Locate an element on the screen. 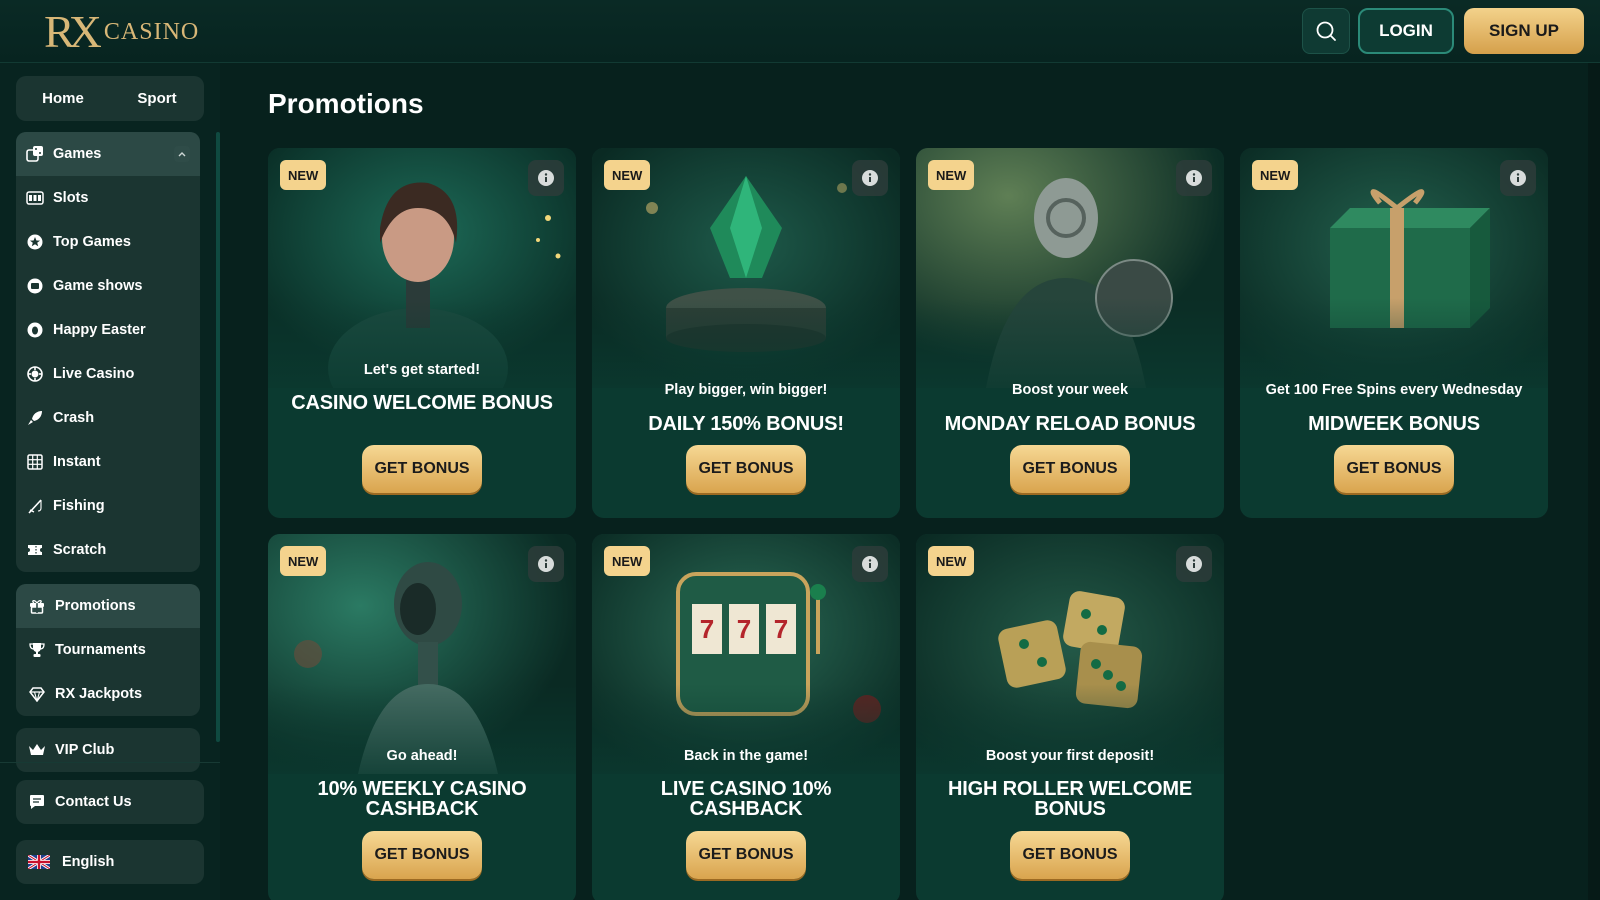 The image size is (1600, 900). sidebar-item-label: RX Jackpots is located at coordinates (99, 694).